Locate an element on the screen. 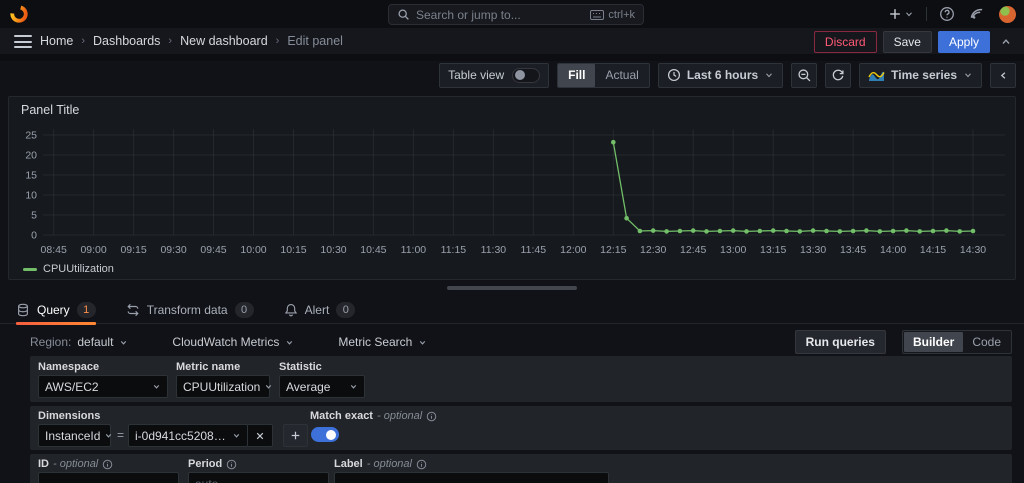 The image size is (1024, 483). namespace-select: AWS/EC2 is located at coordinates (103, 386).